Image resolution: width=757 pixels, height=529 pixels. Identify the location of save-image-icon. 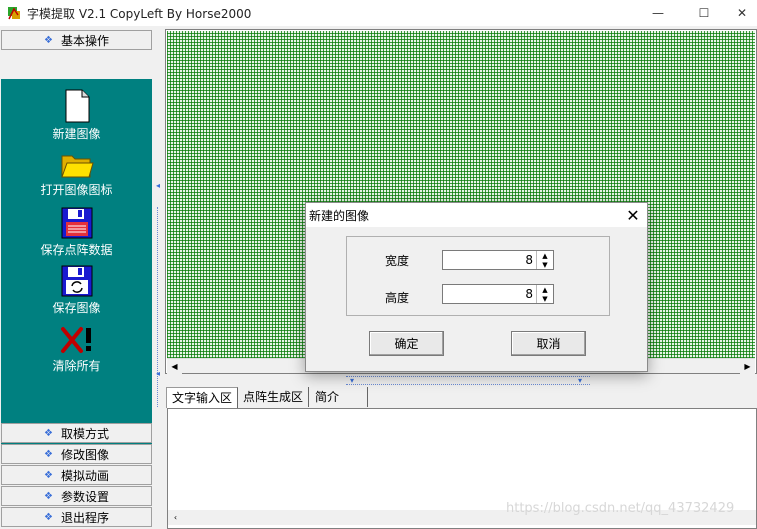
(76, 281).